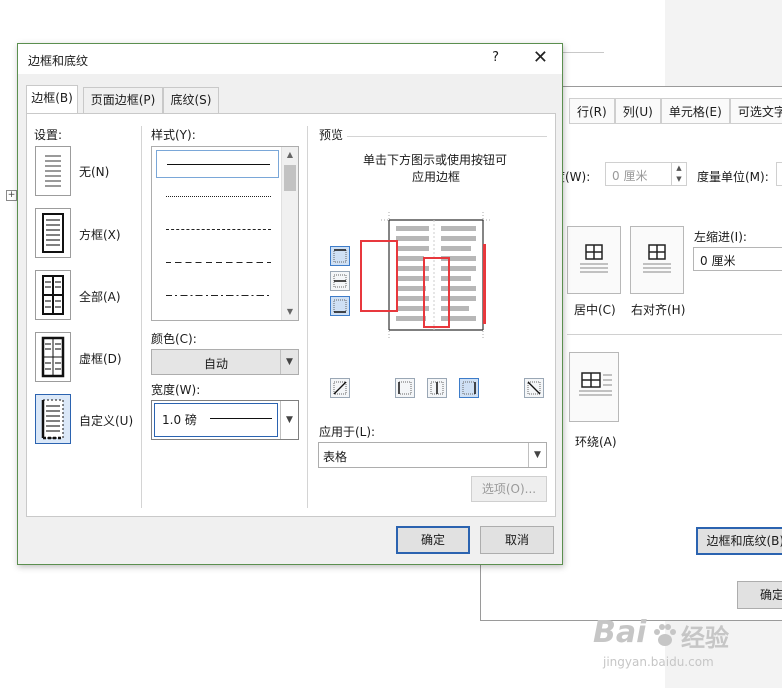 This screenshot has height=688, width=782. Describe the element at coordinates (217, 263) in the screenshot. I see `style-large-dash` at that location.